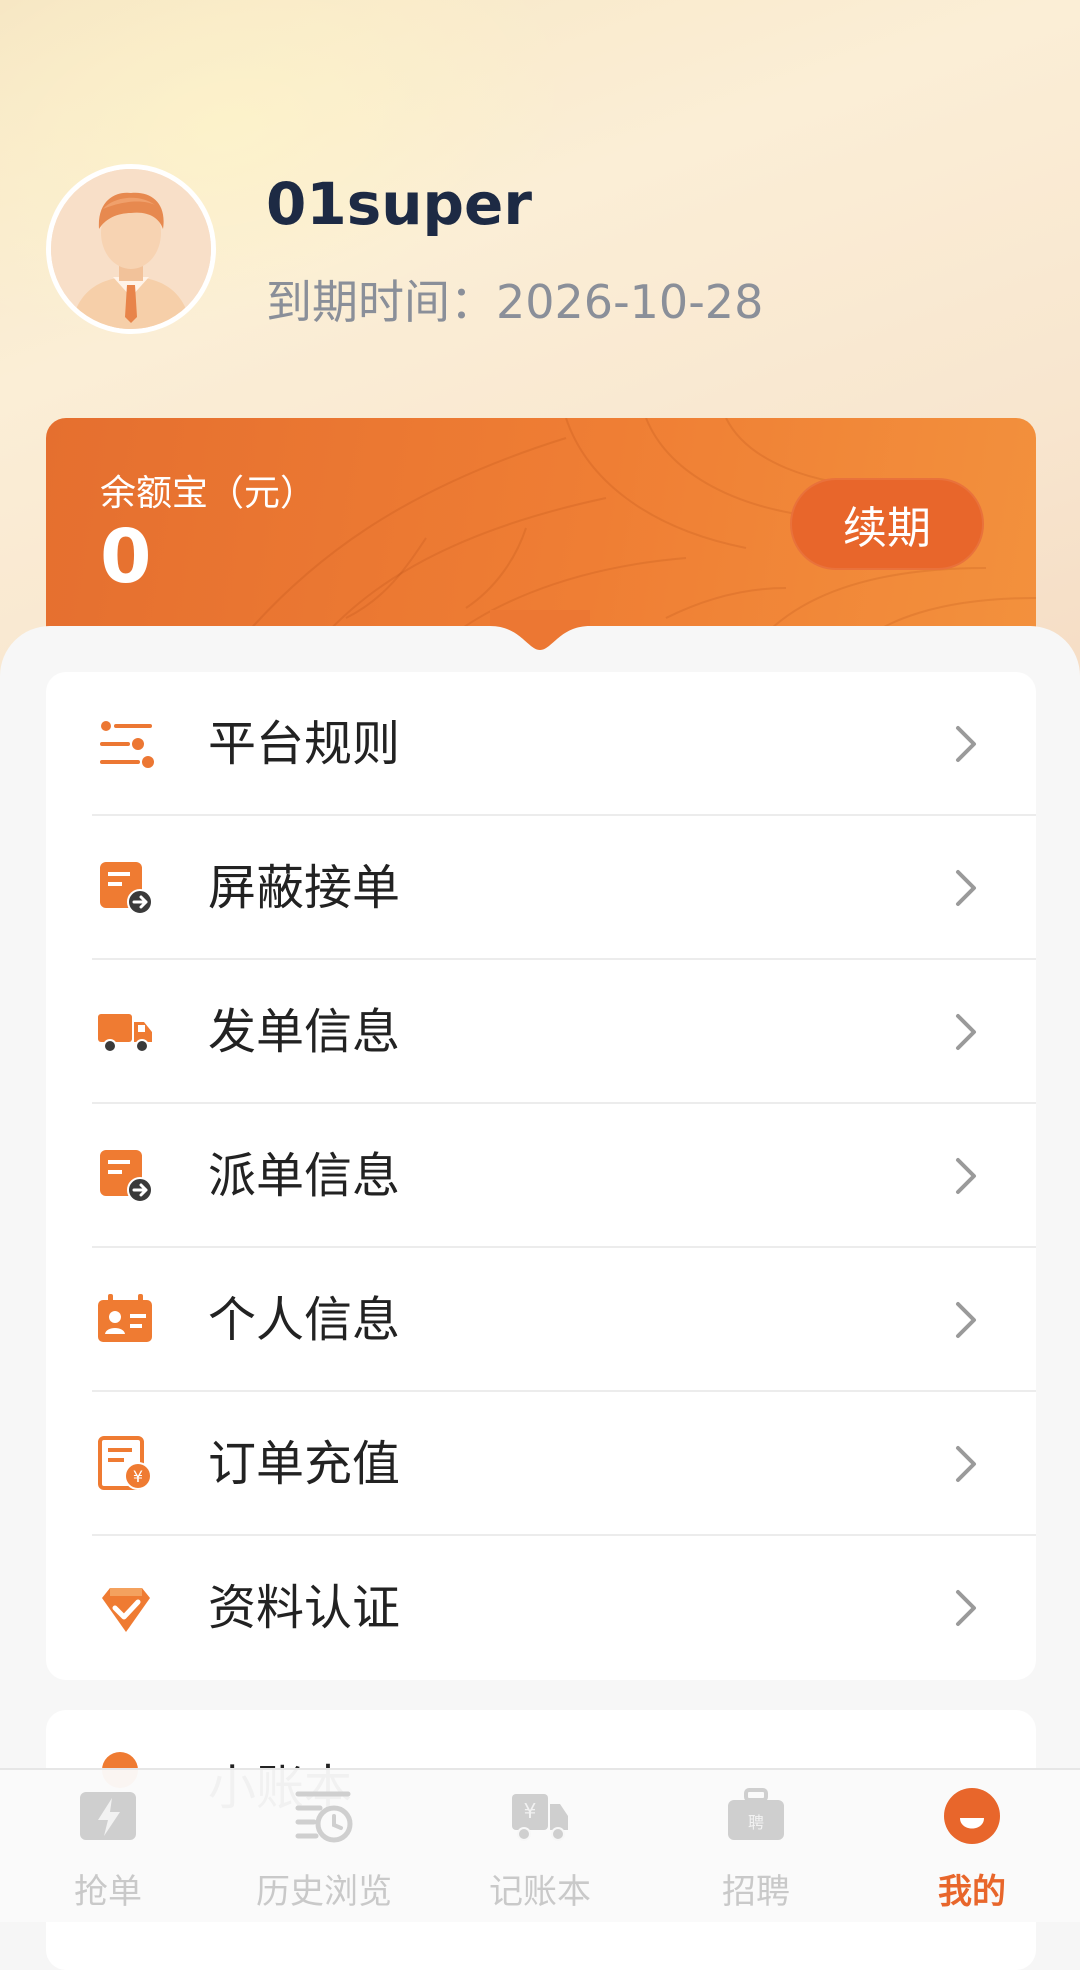 The image size is (1080, 1970). What do you see at coordinates (541, 744) in the screenshot?
I see `menu-item-platform-rules: 平台规则` at bounding box center [541, 744].